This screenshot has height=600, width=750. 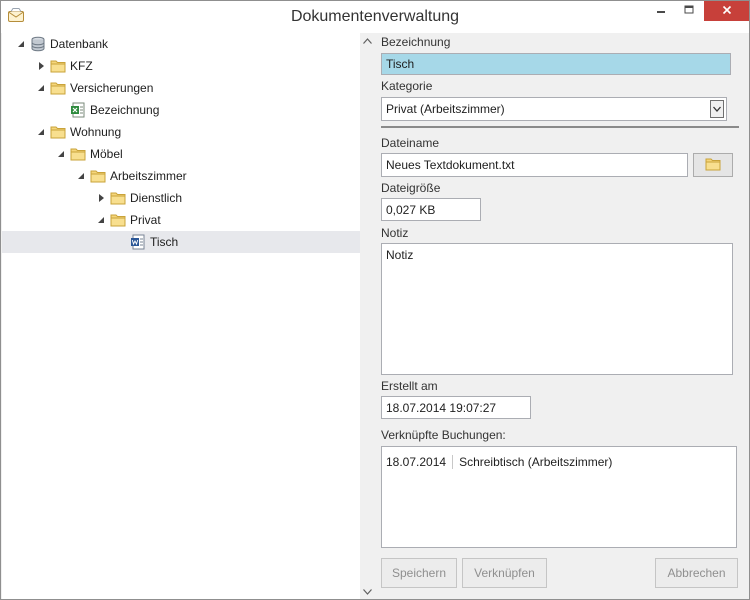 I want to click on tree-node-versicherungen: Versicherungen, so click(x=181, y=88).